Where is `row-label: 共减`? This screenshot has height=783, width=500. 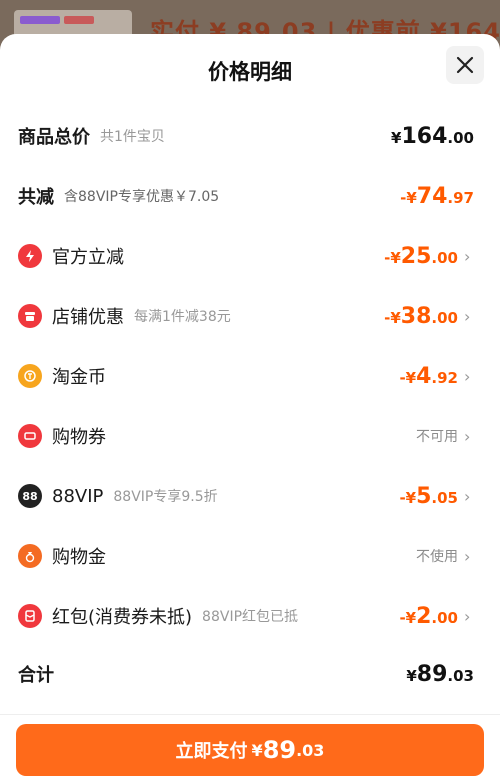
row-label: 共减 is located at coordinates (36, 197).